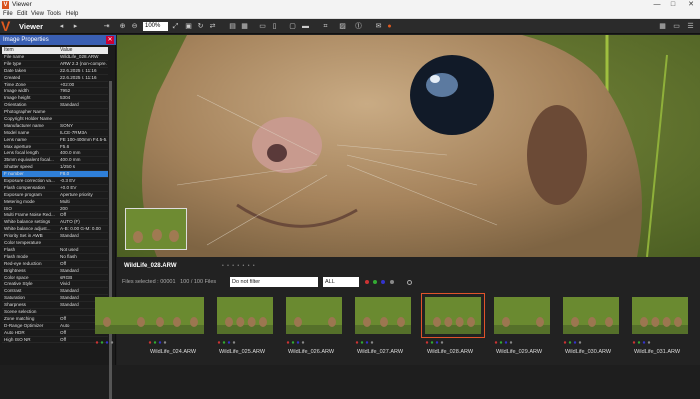  I want to click on property-row: Scene selection, so click(55, 312).